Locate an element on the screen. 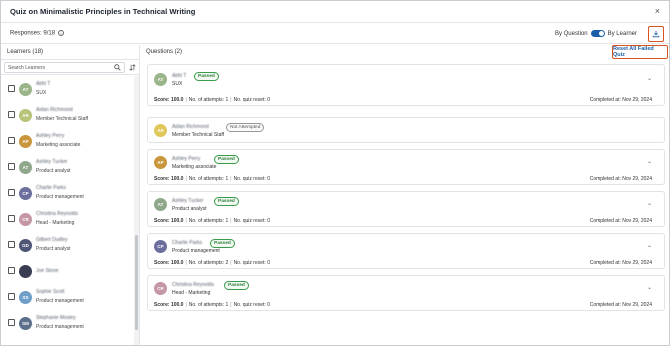  view-toggle-switch is located at coordinates (597, 33).